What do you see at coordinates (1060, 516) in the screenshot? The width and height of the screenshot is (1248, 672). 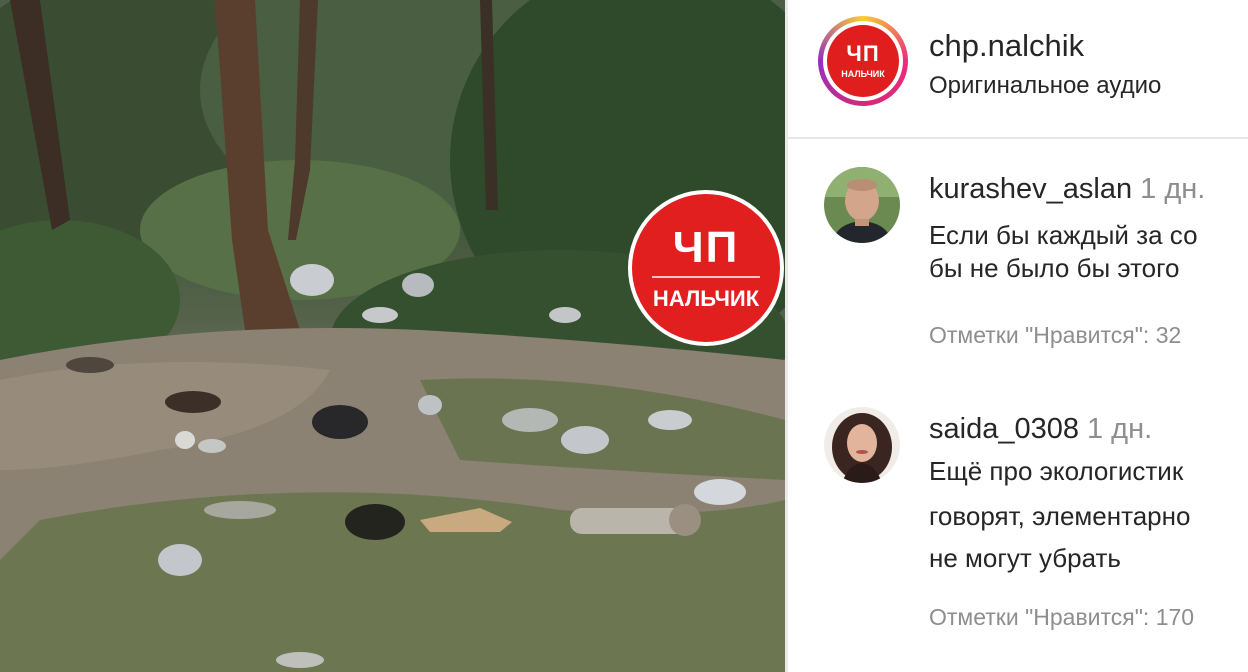 I see `comment-line: говорят, элементарно` at bounding box center [1060, 516].